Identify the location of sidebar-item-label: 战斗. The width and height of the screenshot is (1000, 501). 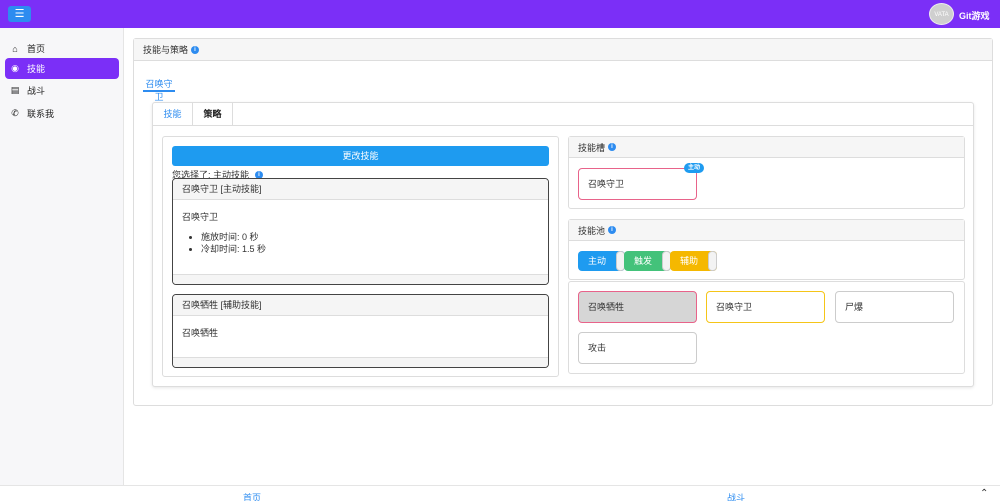
(36, 91).